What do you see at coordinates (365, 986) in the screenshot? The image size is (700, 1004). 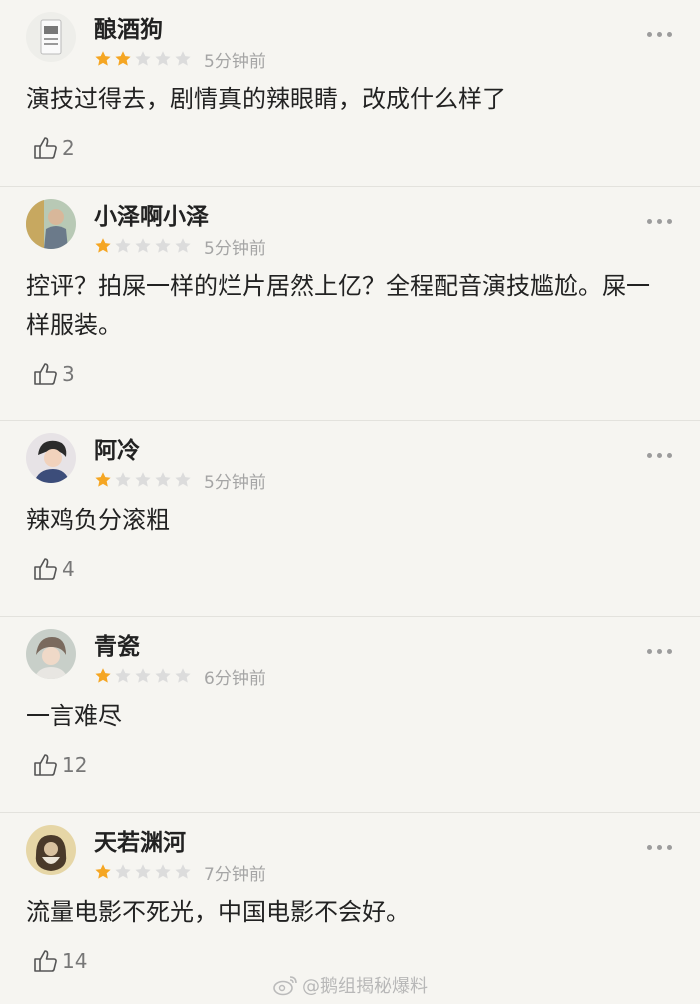 I see `watermark-text: @鹅组揭秘爆料` at bounding box center [365, 986].